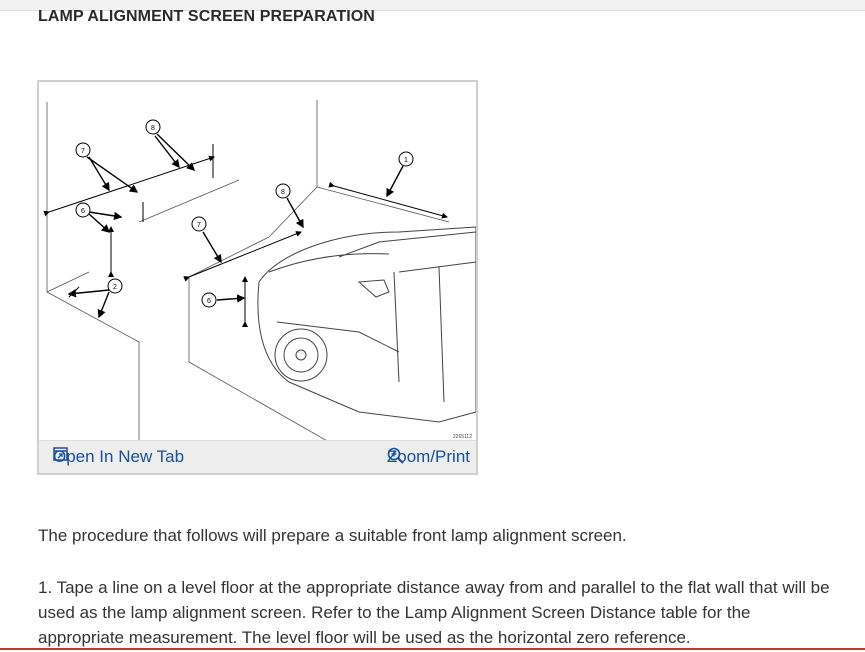 This screenshot has height=652, width=865. I want to click on zoom-print-link: Zoom/Print, so click(428, 457).